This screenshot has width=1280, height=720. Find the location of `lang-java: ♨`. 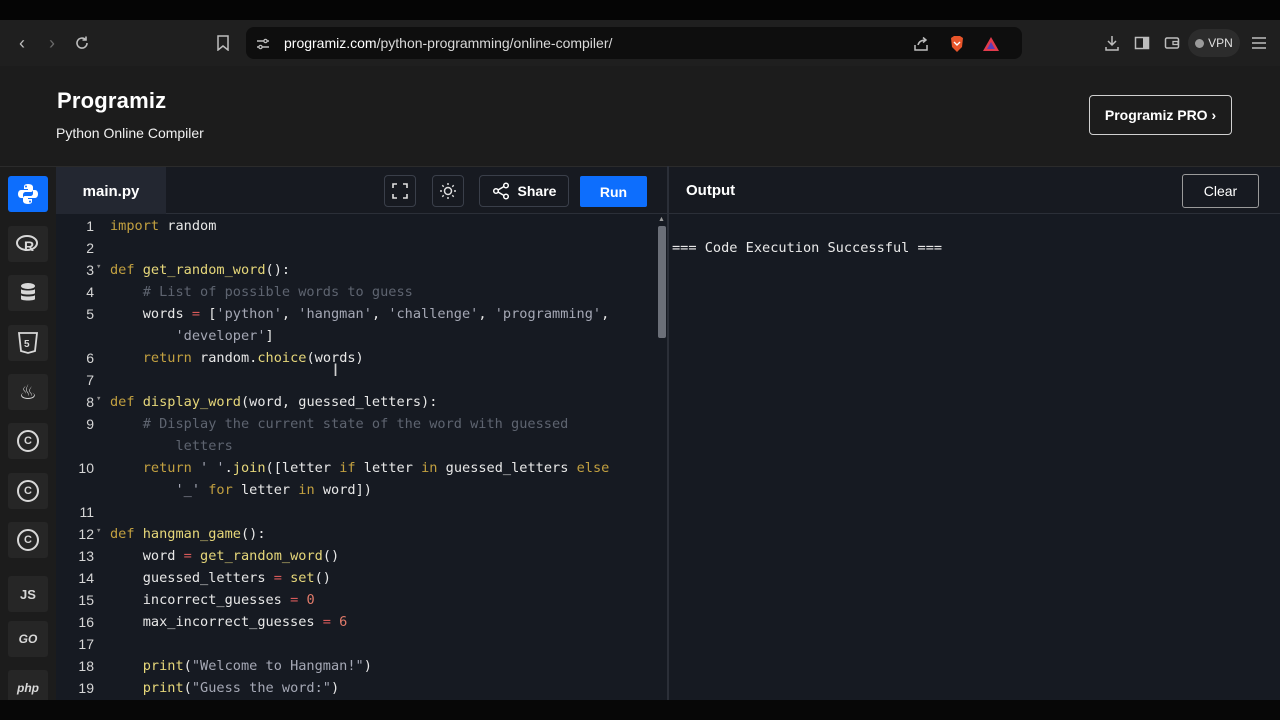

lang-java: ♨ is located at coordinates (28, 392).